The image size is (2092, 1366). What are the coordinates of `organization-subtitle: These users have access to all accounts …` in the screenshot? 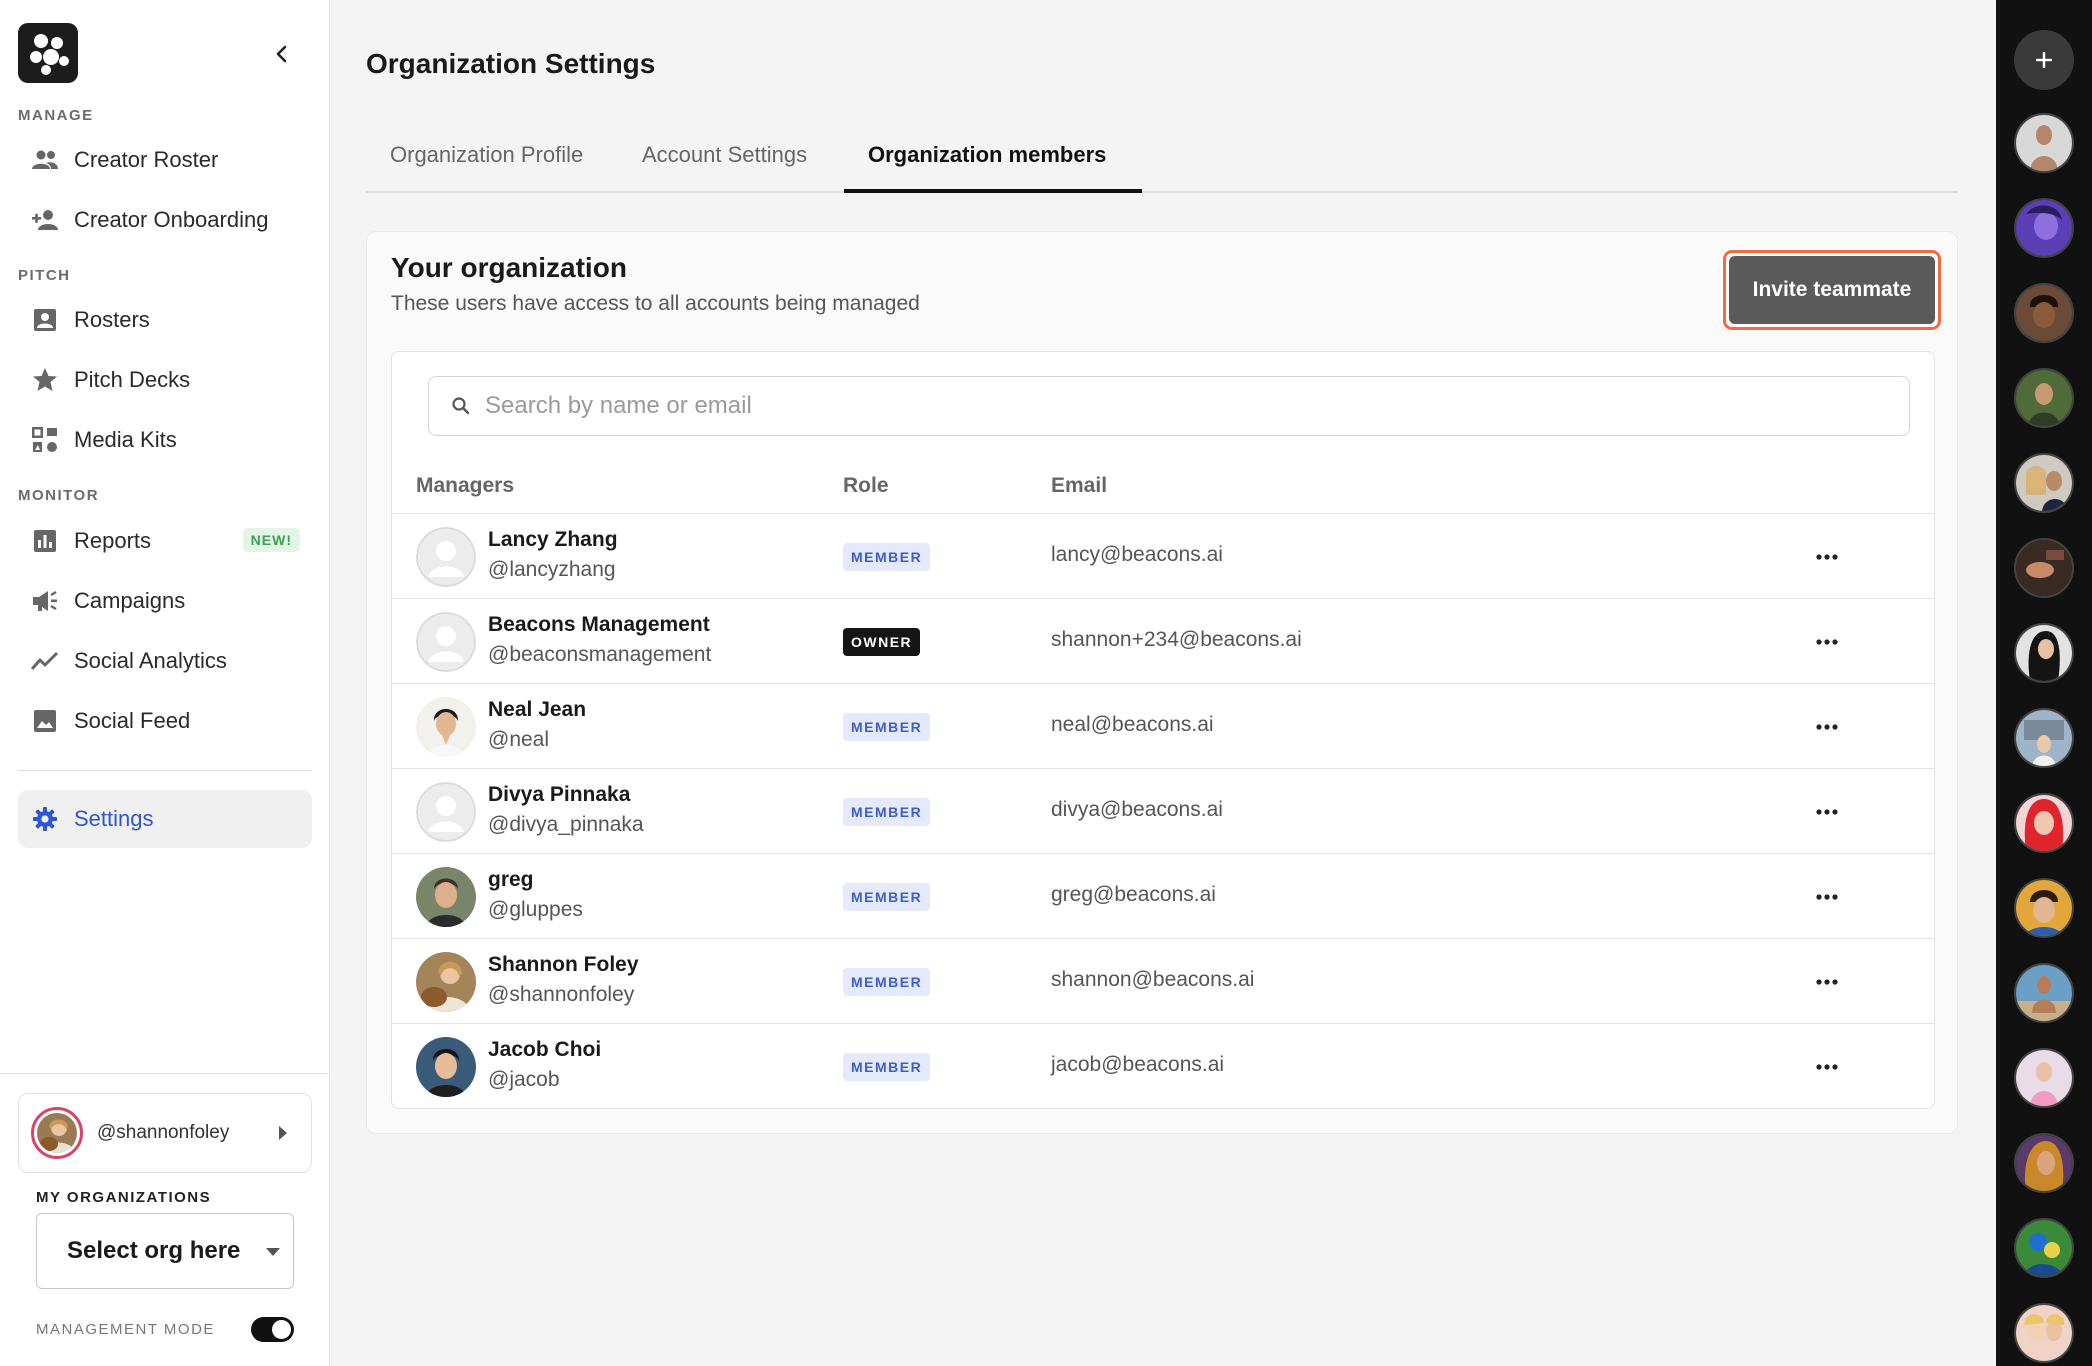 It's located at (655, 303).